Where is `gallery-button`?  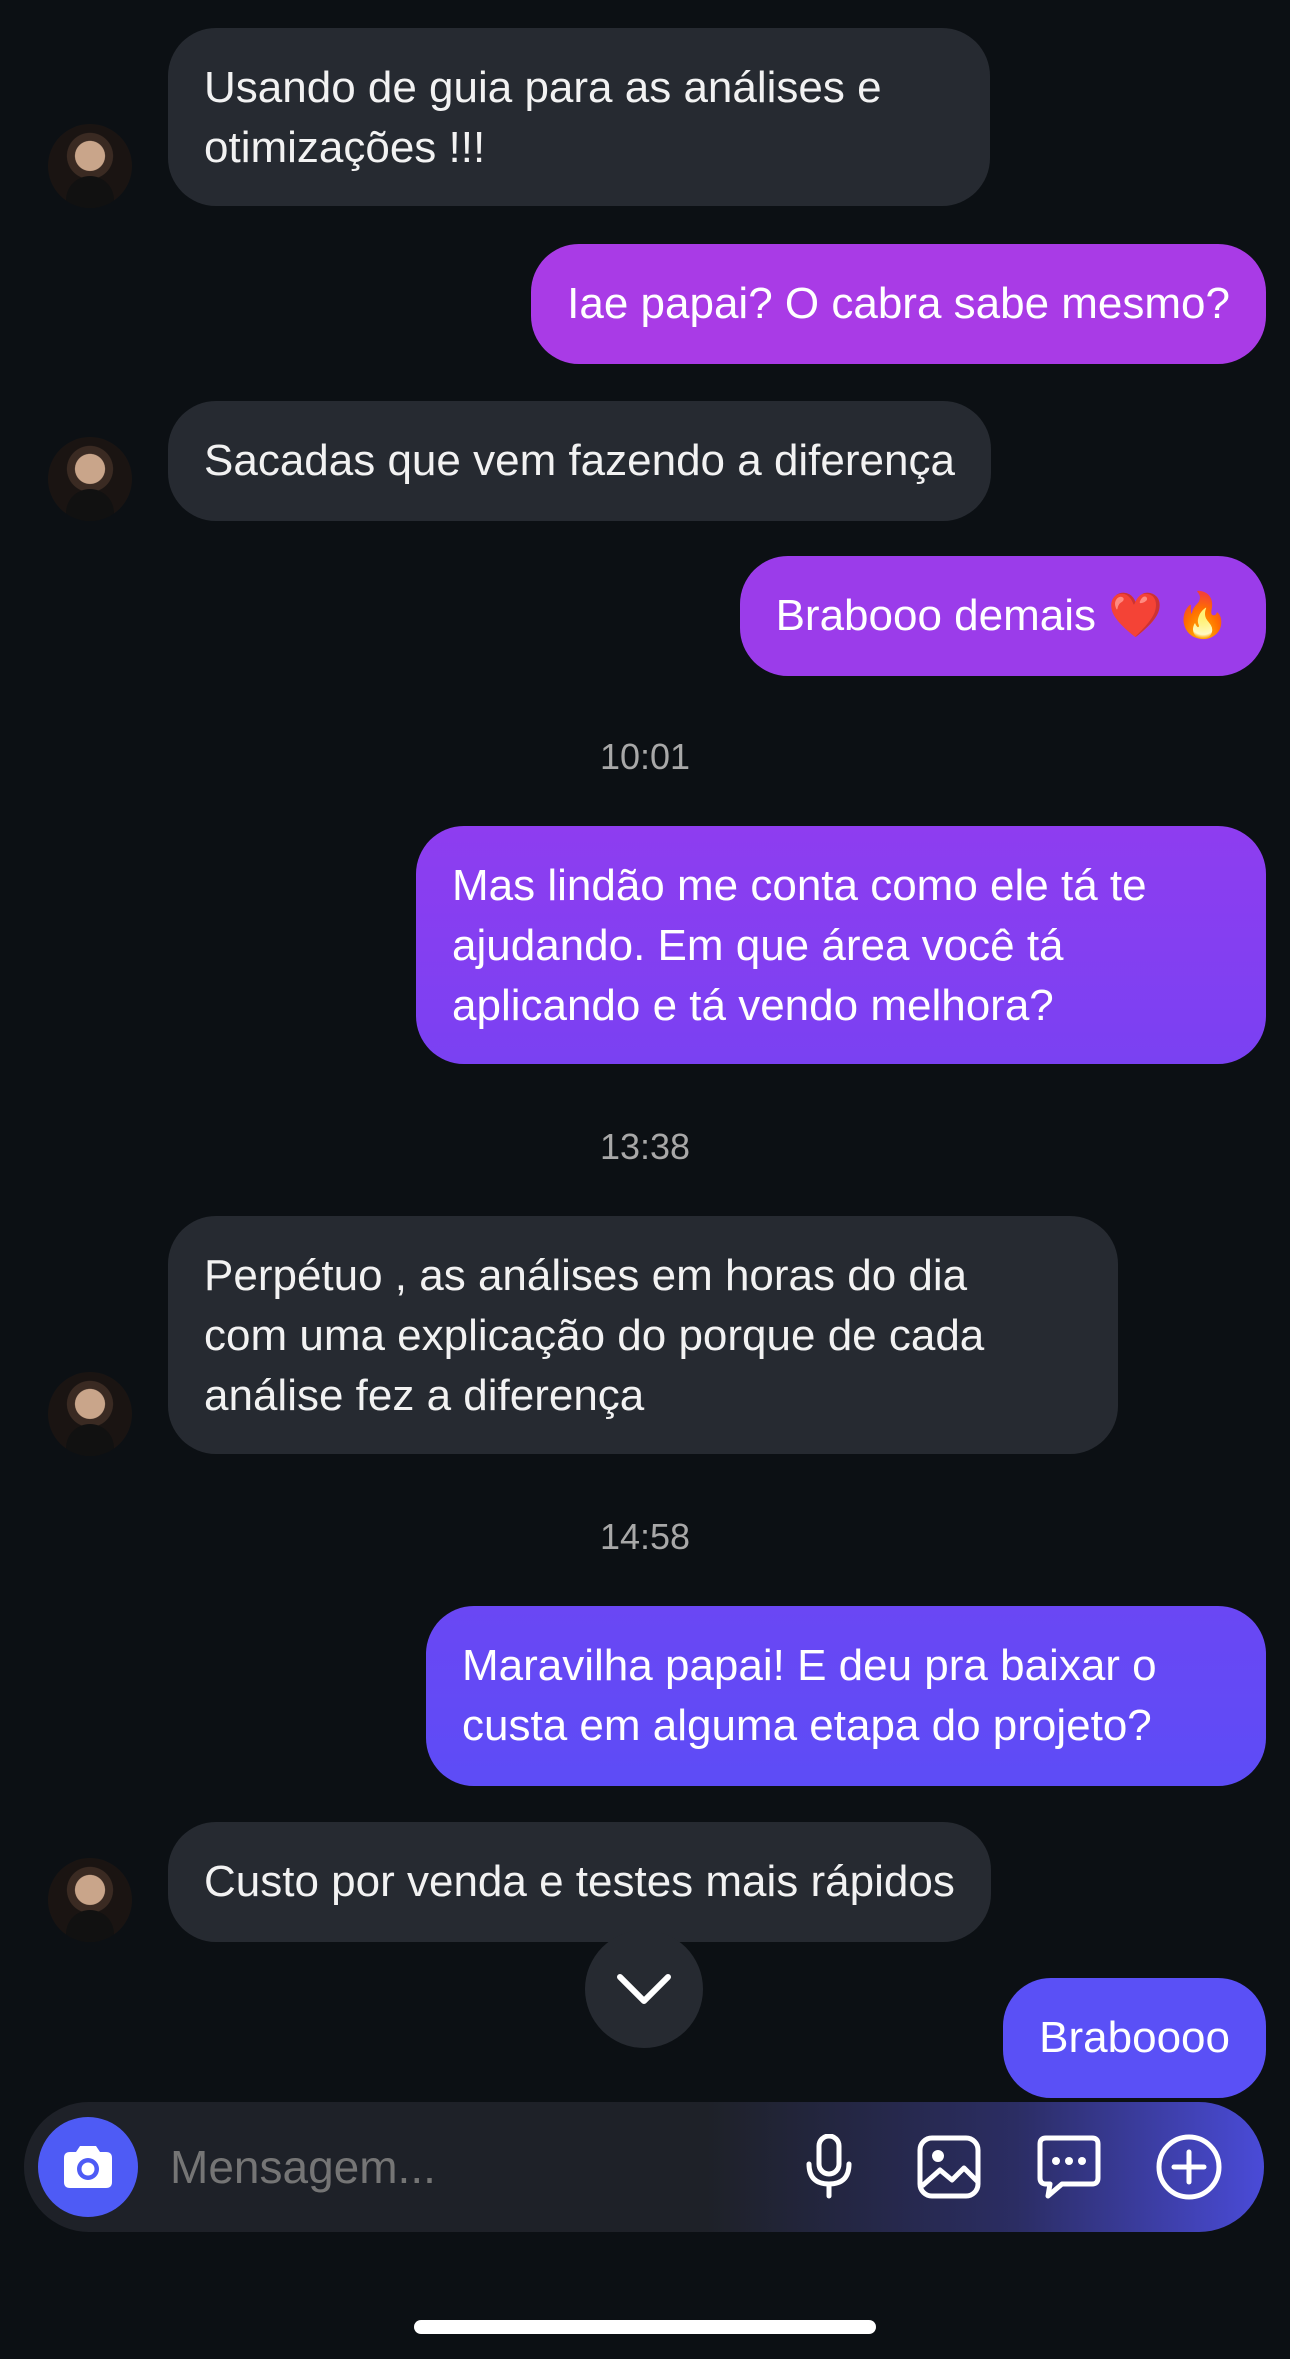
gallery-button is located at coordinates (949, 2167).